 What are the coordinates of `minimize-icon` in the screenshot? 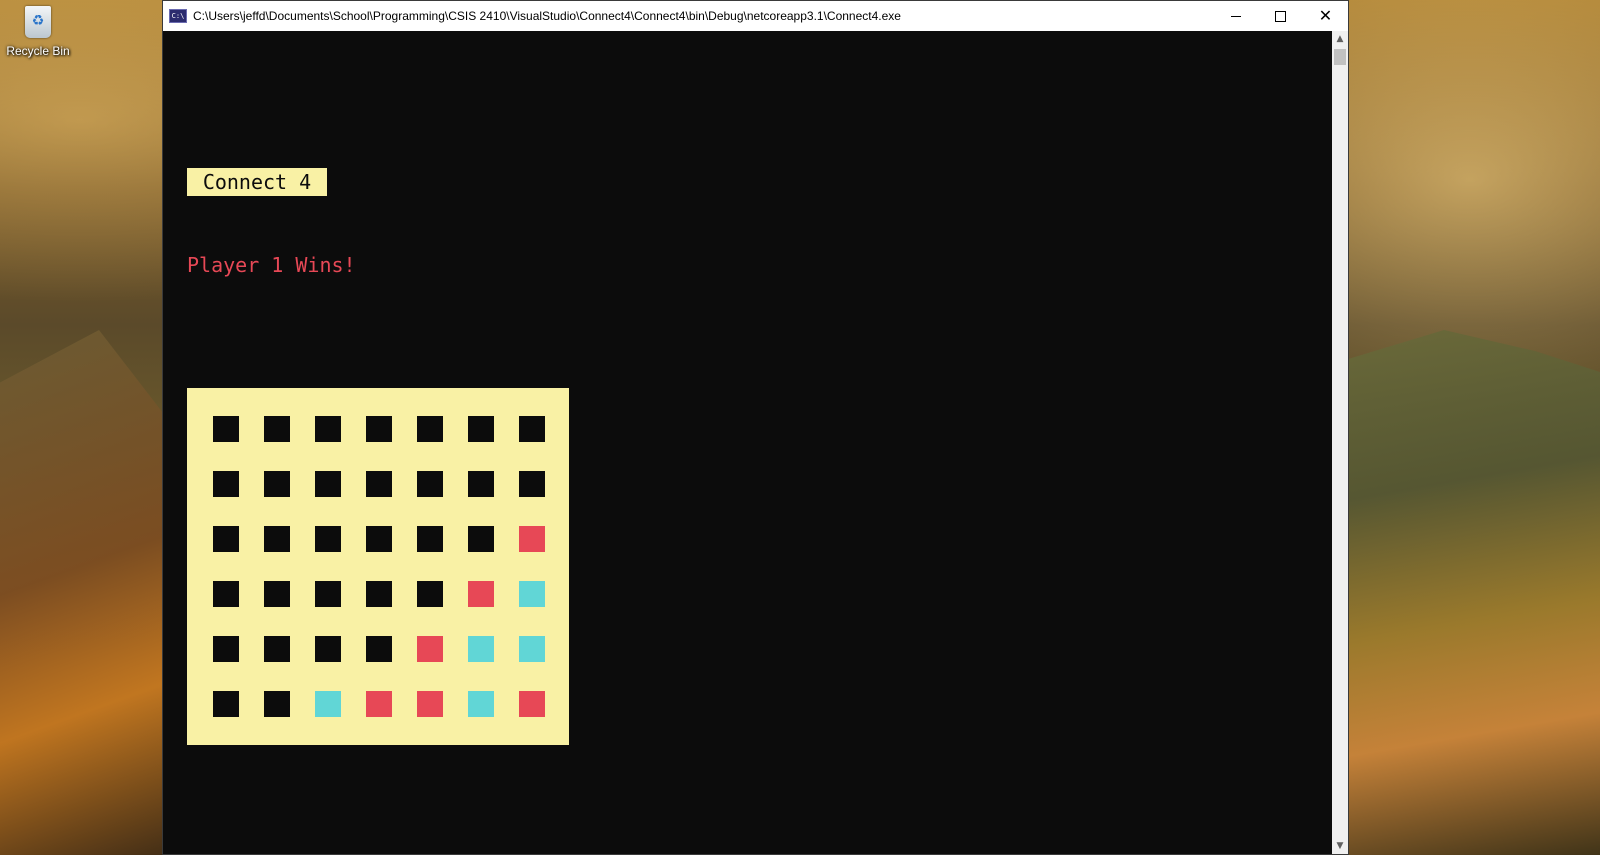 It's located at (1235, 16).